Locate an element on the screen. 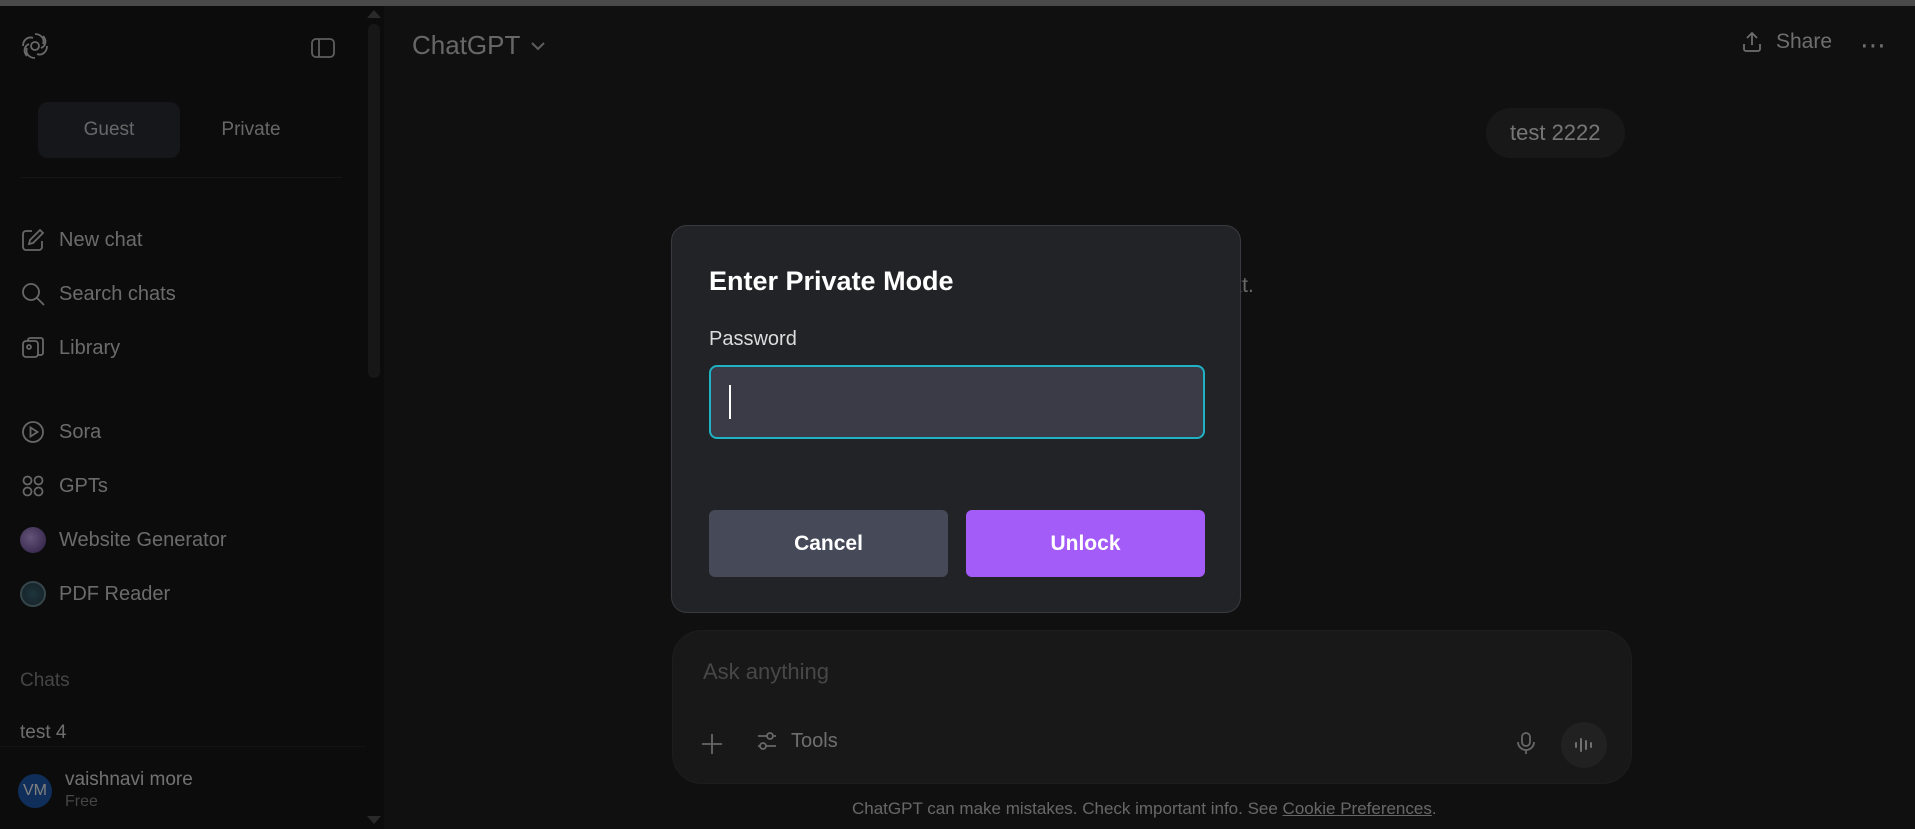  password-field is located at coordinates (957, 402).